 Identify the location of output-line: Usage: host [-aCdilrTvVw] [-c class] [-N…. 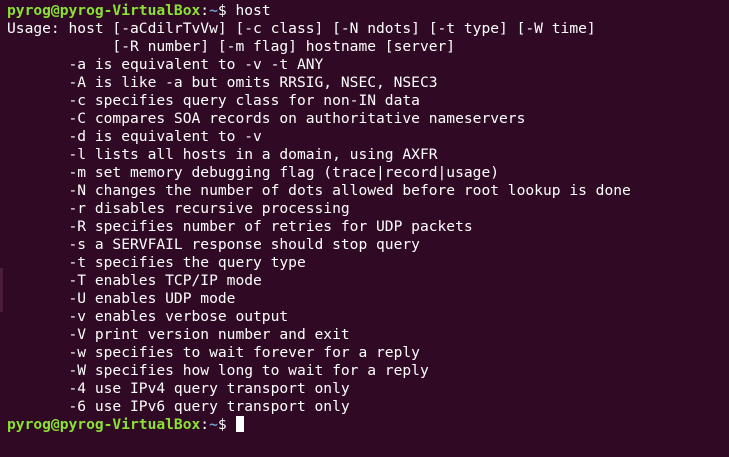
(301, 28).